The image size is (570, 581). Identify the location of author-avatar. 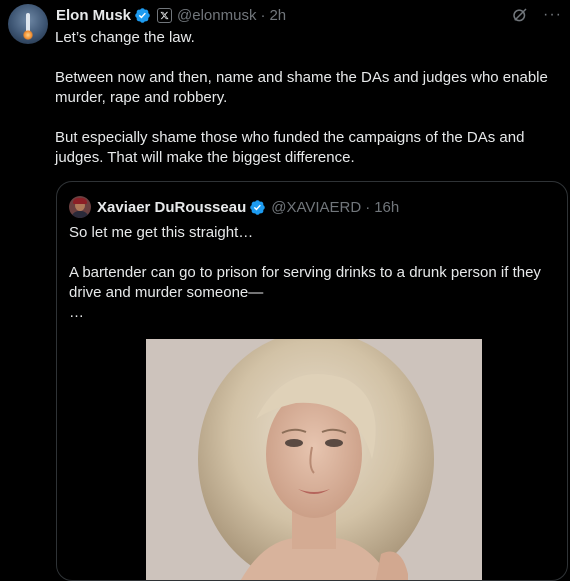
(28, 24).